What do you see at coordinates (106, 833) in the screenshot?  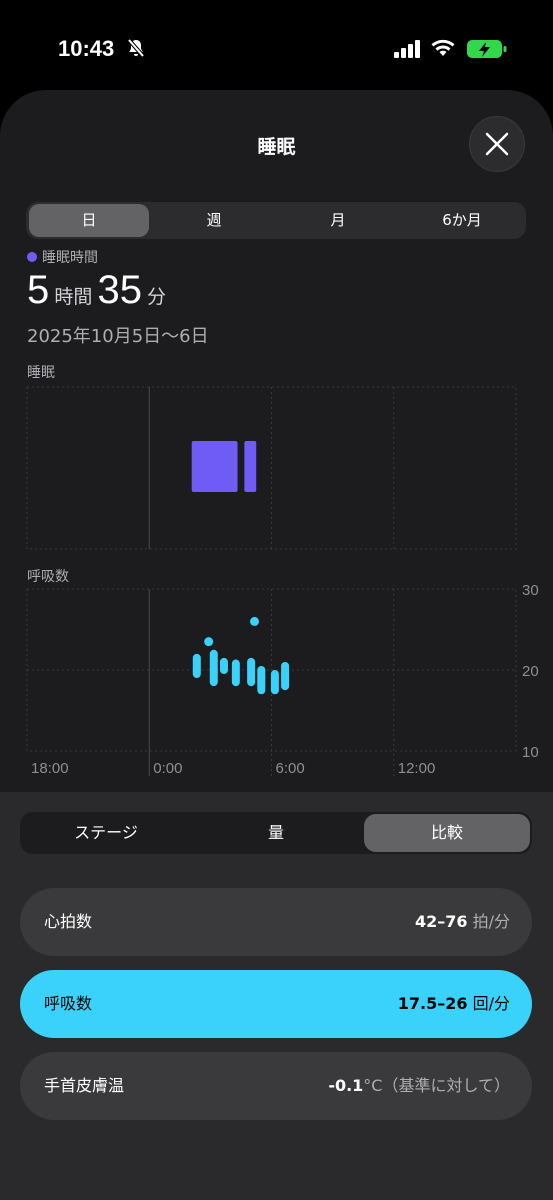 I see `tab-stages: ステージ` at bounding box center [106, 833].